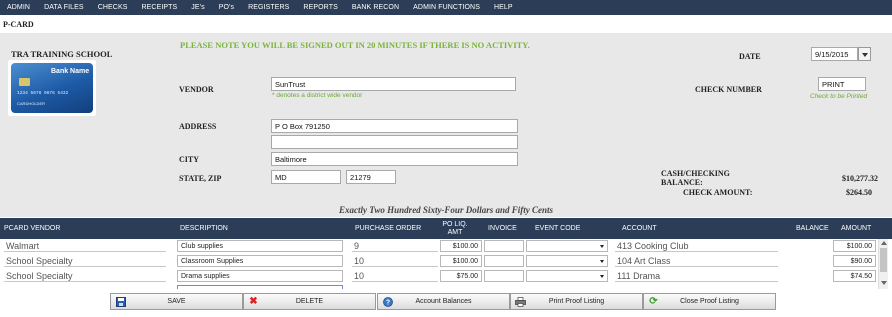 The image size is (892, 317). Describe the element at coordinates (32, 228) in the screenshot. I see `column-header-pcard-vendor: PCARD VENDOR` at that location.